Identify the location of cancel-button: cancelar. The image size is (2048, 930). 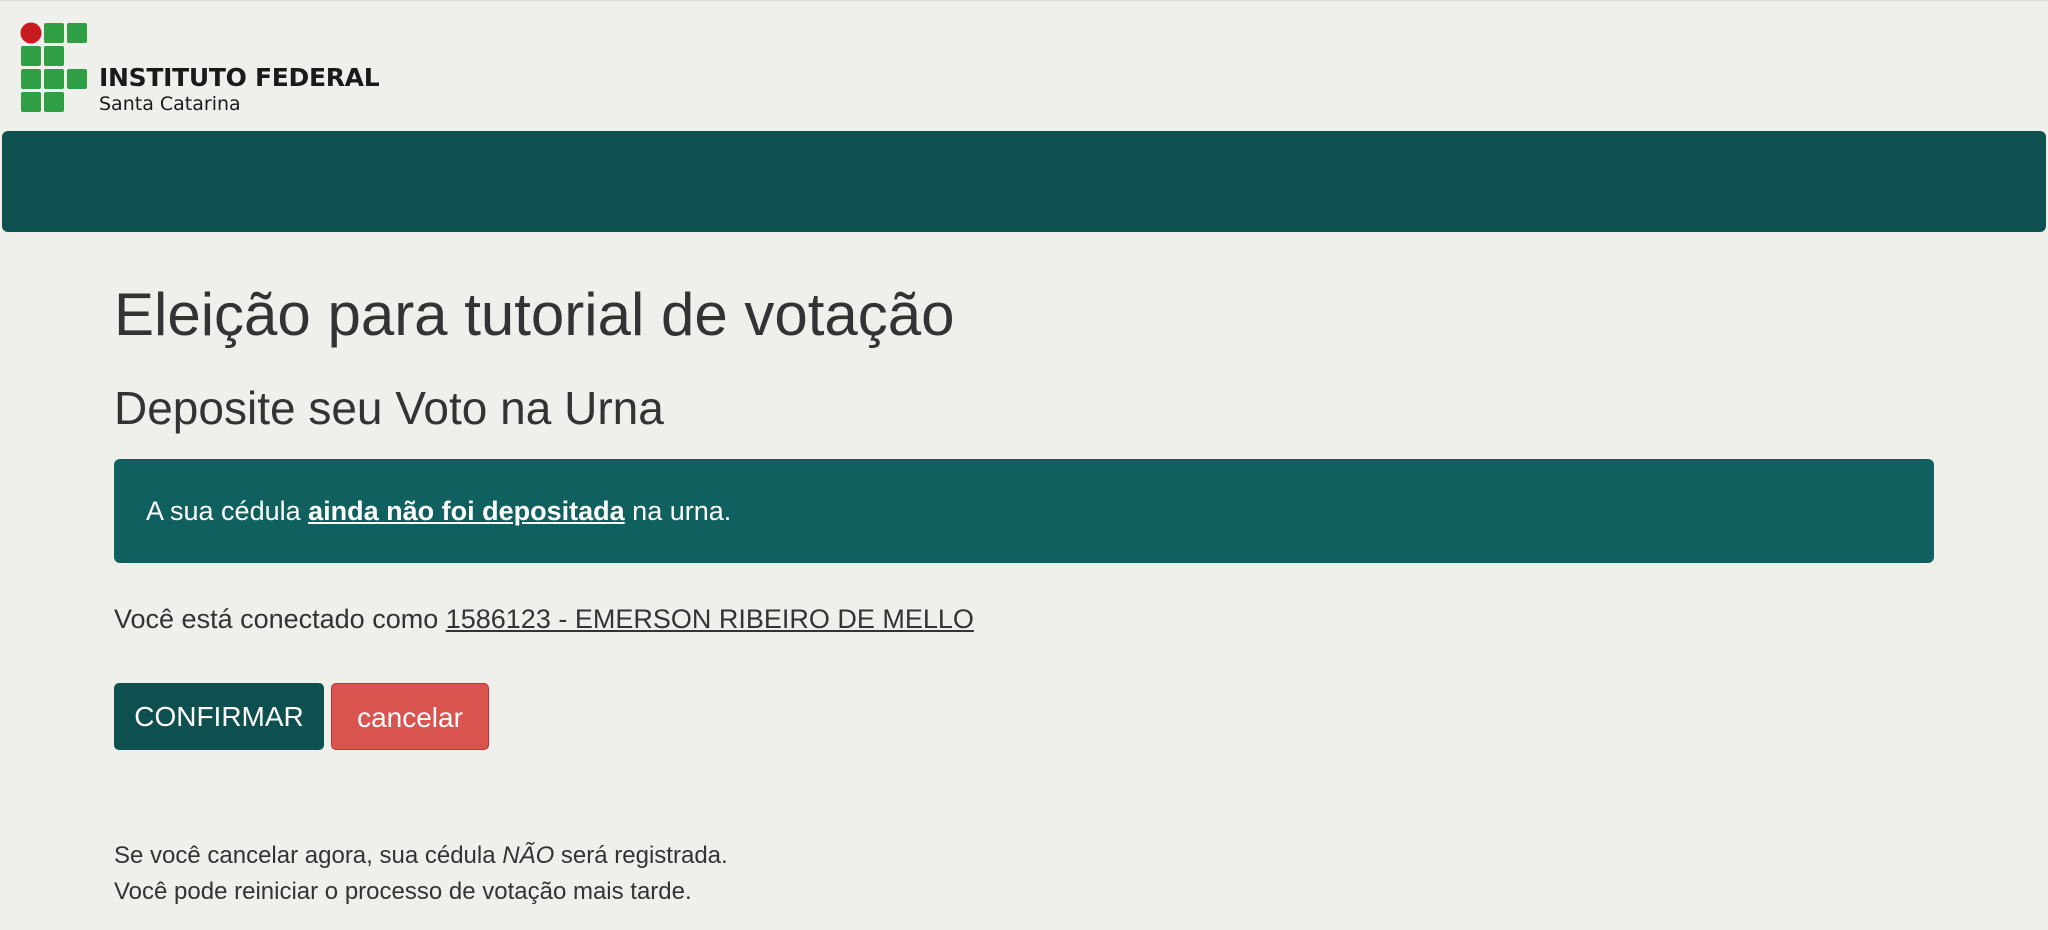
(410, 716).